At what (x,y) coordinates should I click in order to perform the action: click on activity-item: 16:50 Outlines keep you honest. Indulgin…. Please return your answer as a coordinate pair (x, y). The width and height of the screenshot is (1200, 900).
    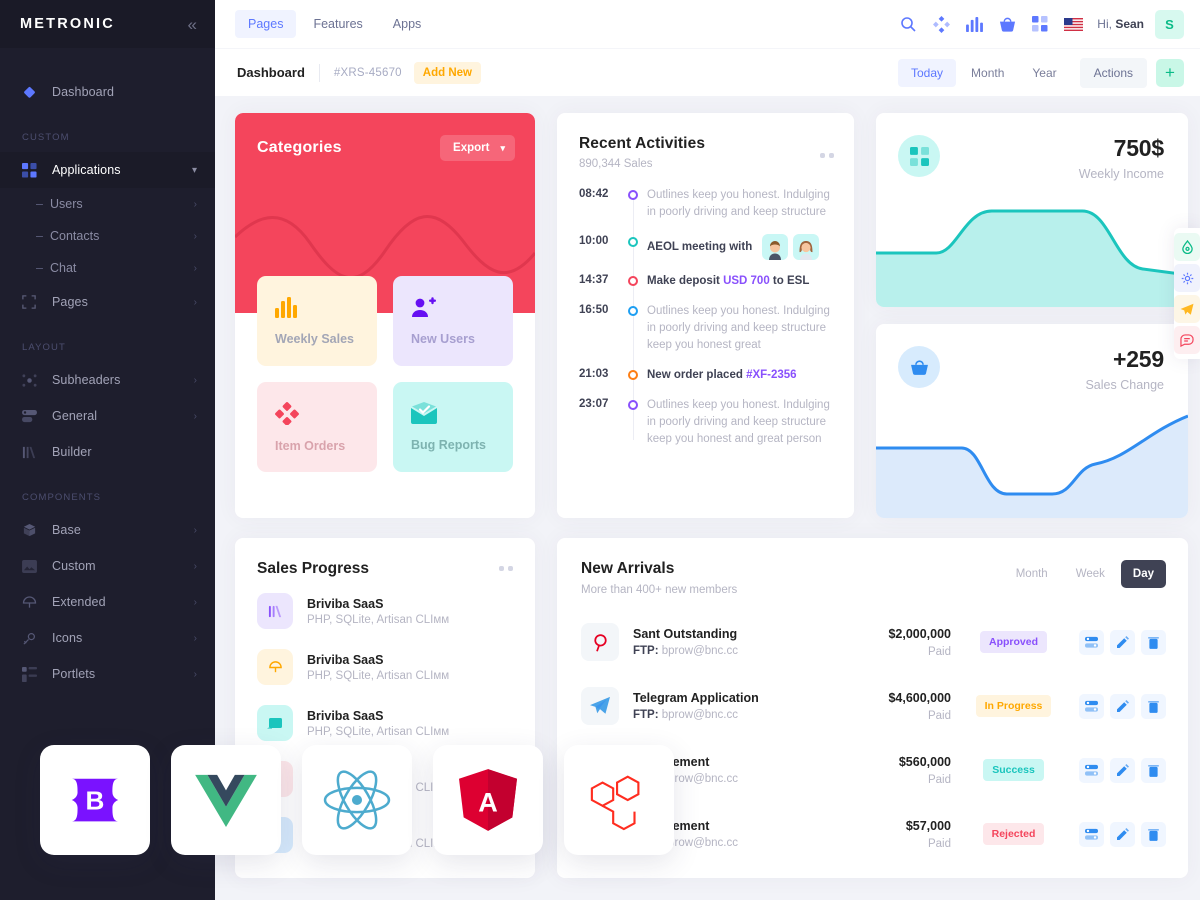
    Looking at the image, I should click on (706, 328).